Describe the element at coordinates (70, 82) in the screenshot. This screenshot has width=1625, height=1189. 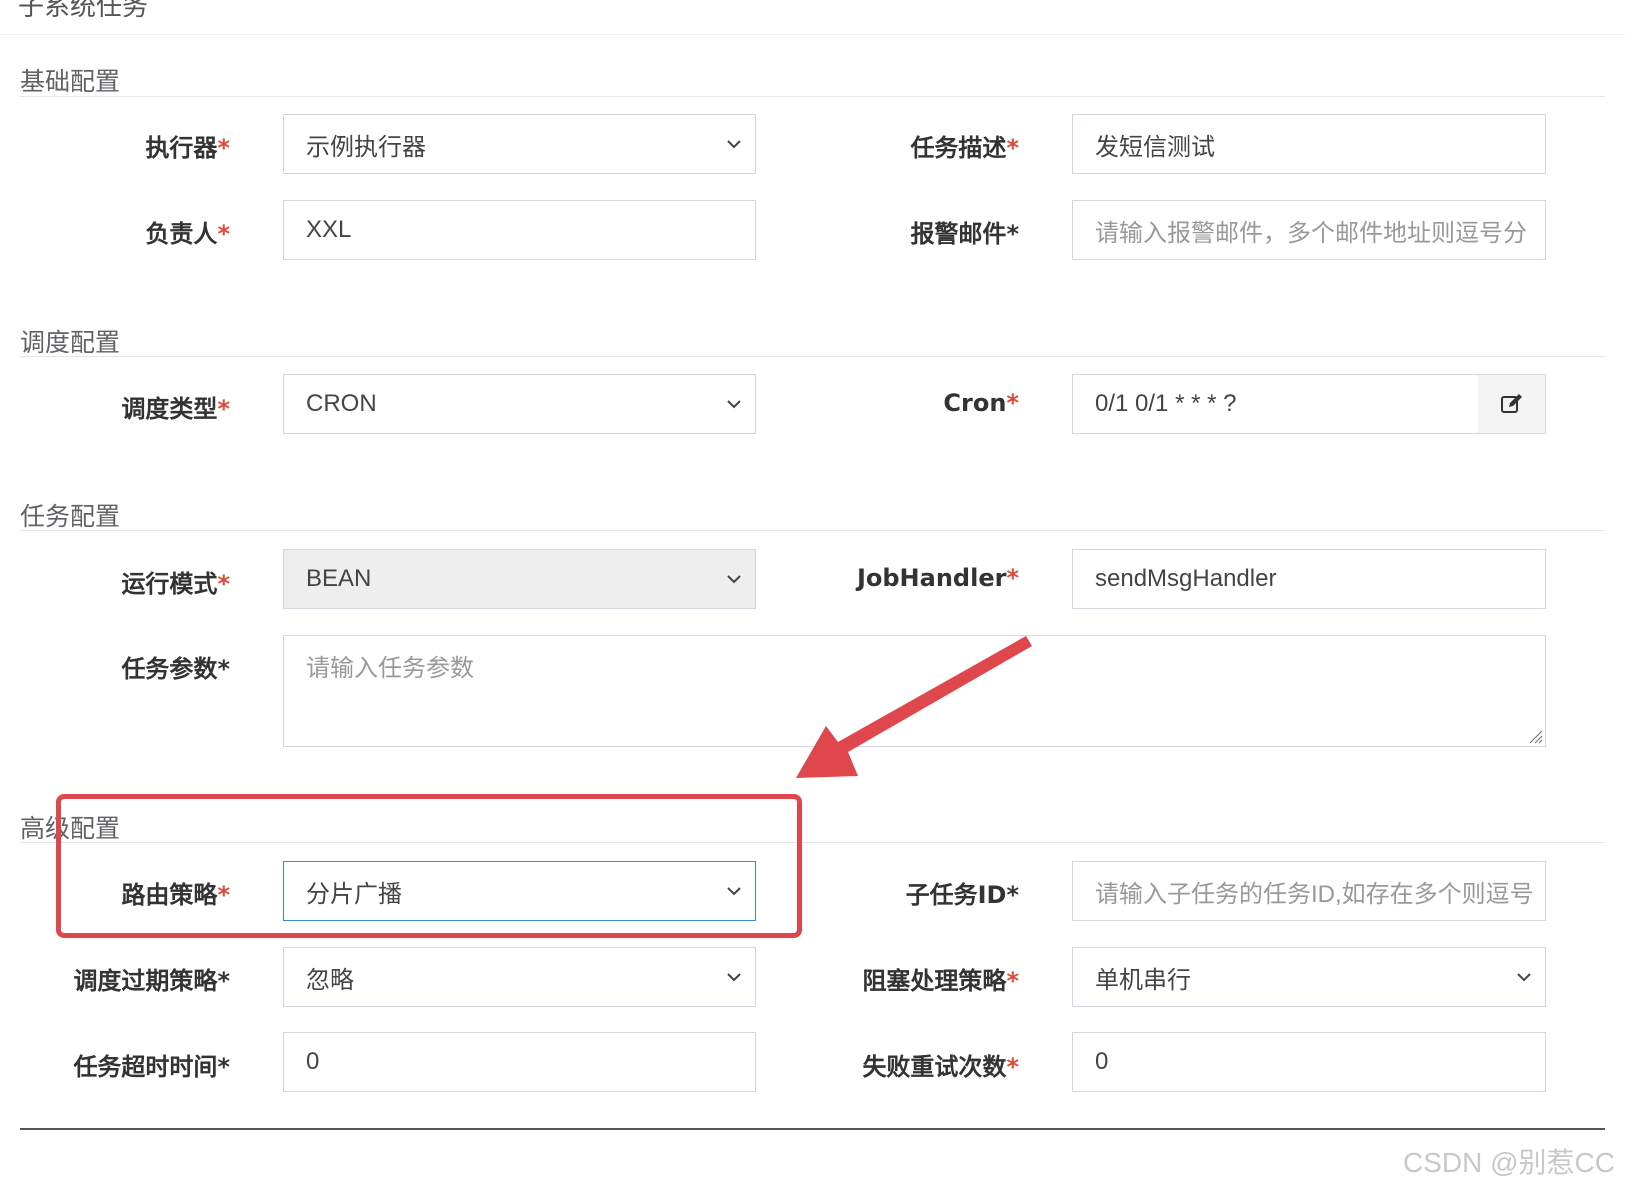
I see `section-basic-title: 基础配置` at that location.